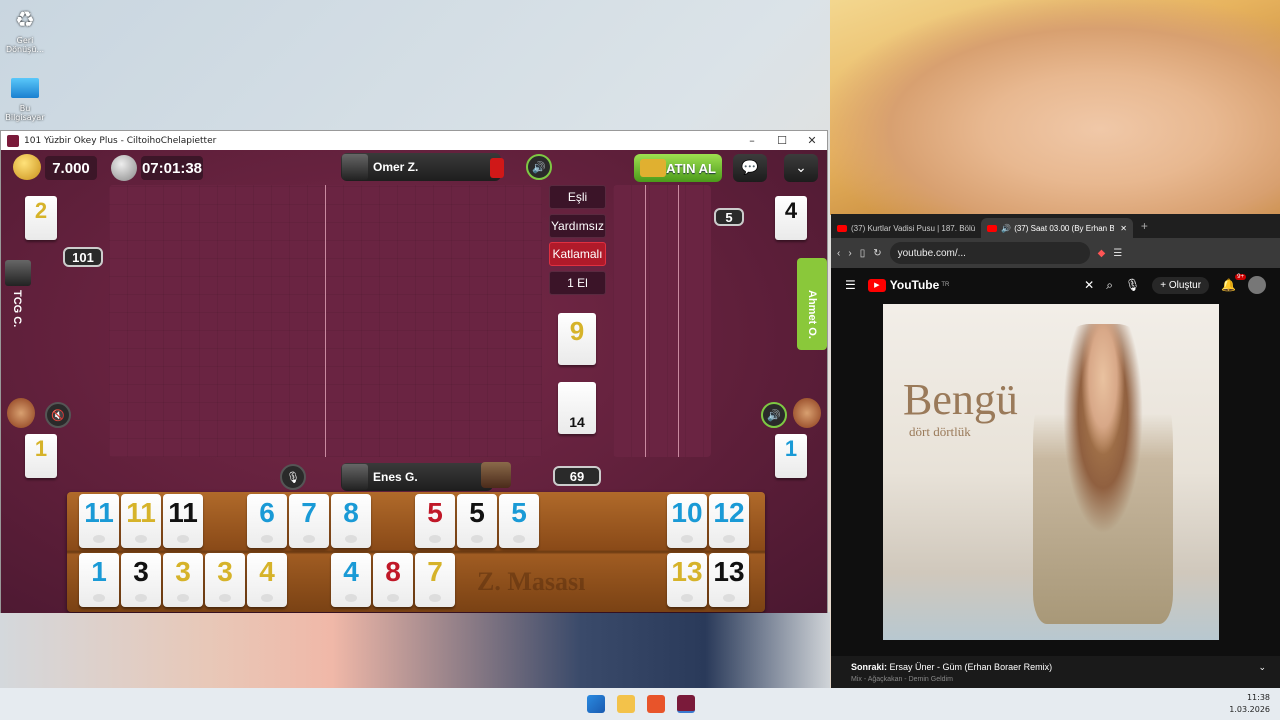 The width and height of the screenshot is (1280, 720). What do you see at coordinates (99, 580) in the screenshot?
I see `rack-tile: 1` at bounding box center [99, 580].